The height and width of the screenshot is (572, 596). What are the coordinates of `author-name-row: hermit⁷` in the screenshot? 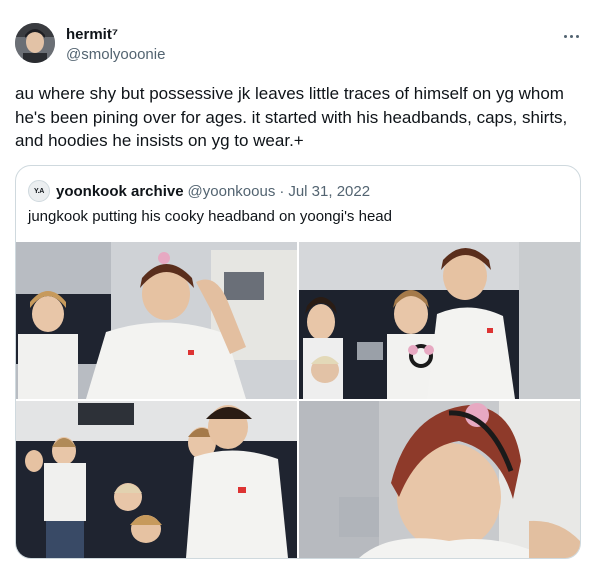 It's located at (92, 34).